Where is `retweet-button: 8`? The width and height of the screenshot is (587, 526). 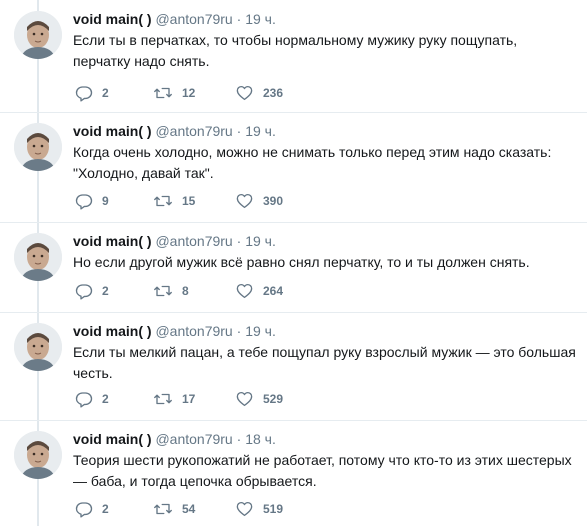
retweet-button: 8 is located at coordinates (171, 291).